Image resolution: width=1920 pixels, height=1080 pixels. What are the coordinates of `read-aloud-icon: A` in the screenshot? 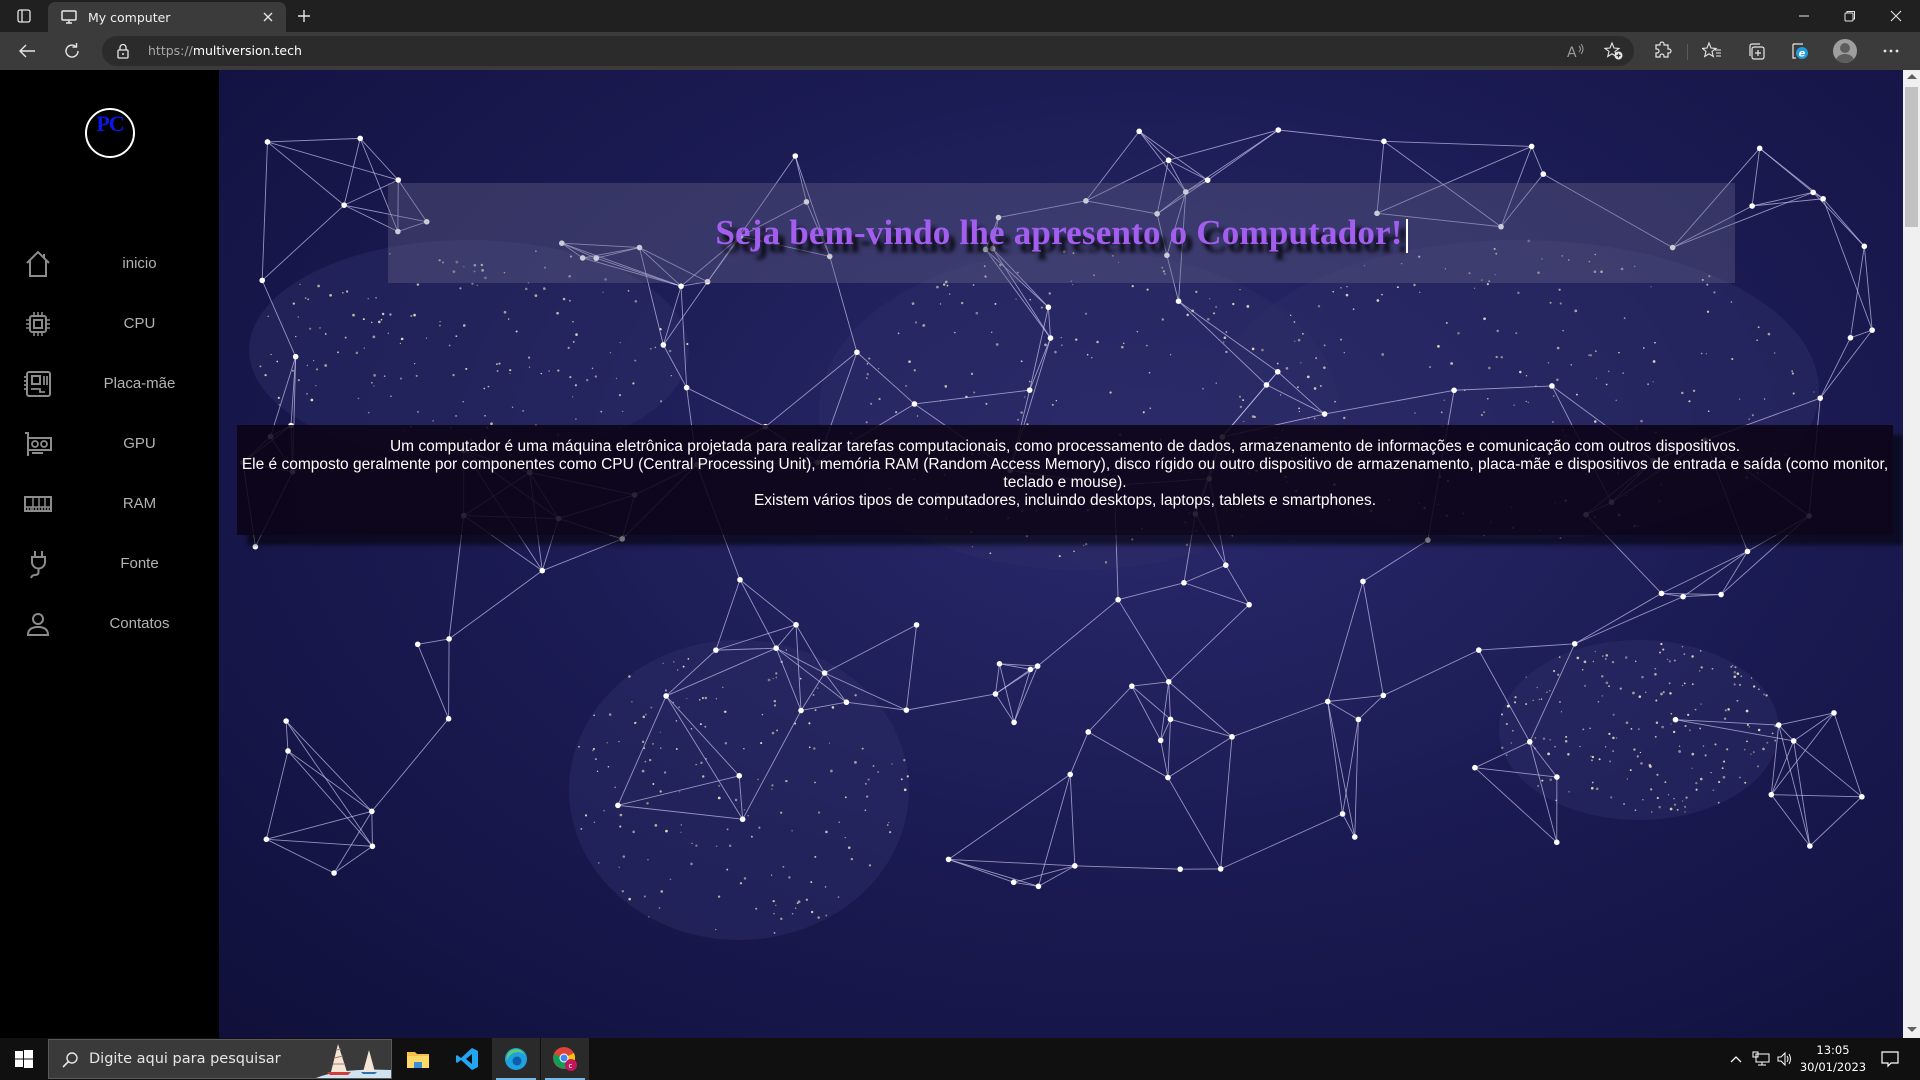 It's located at (1576, 51).